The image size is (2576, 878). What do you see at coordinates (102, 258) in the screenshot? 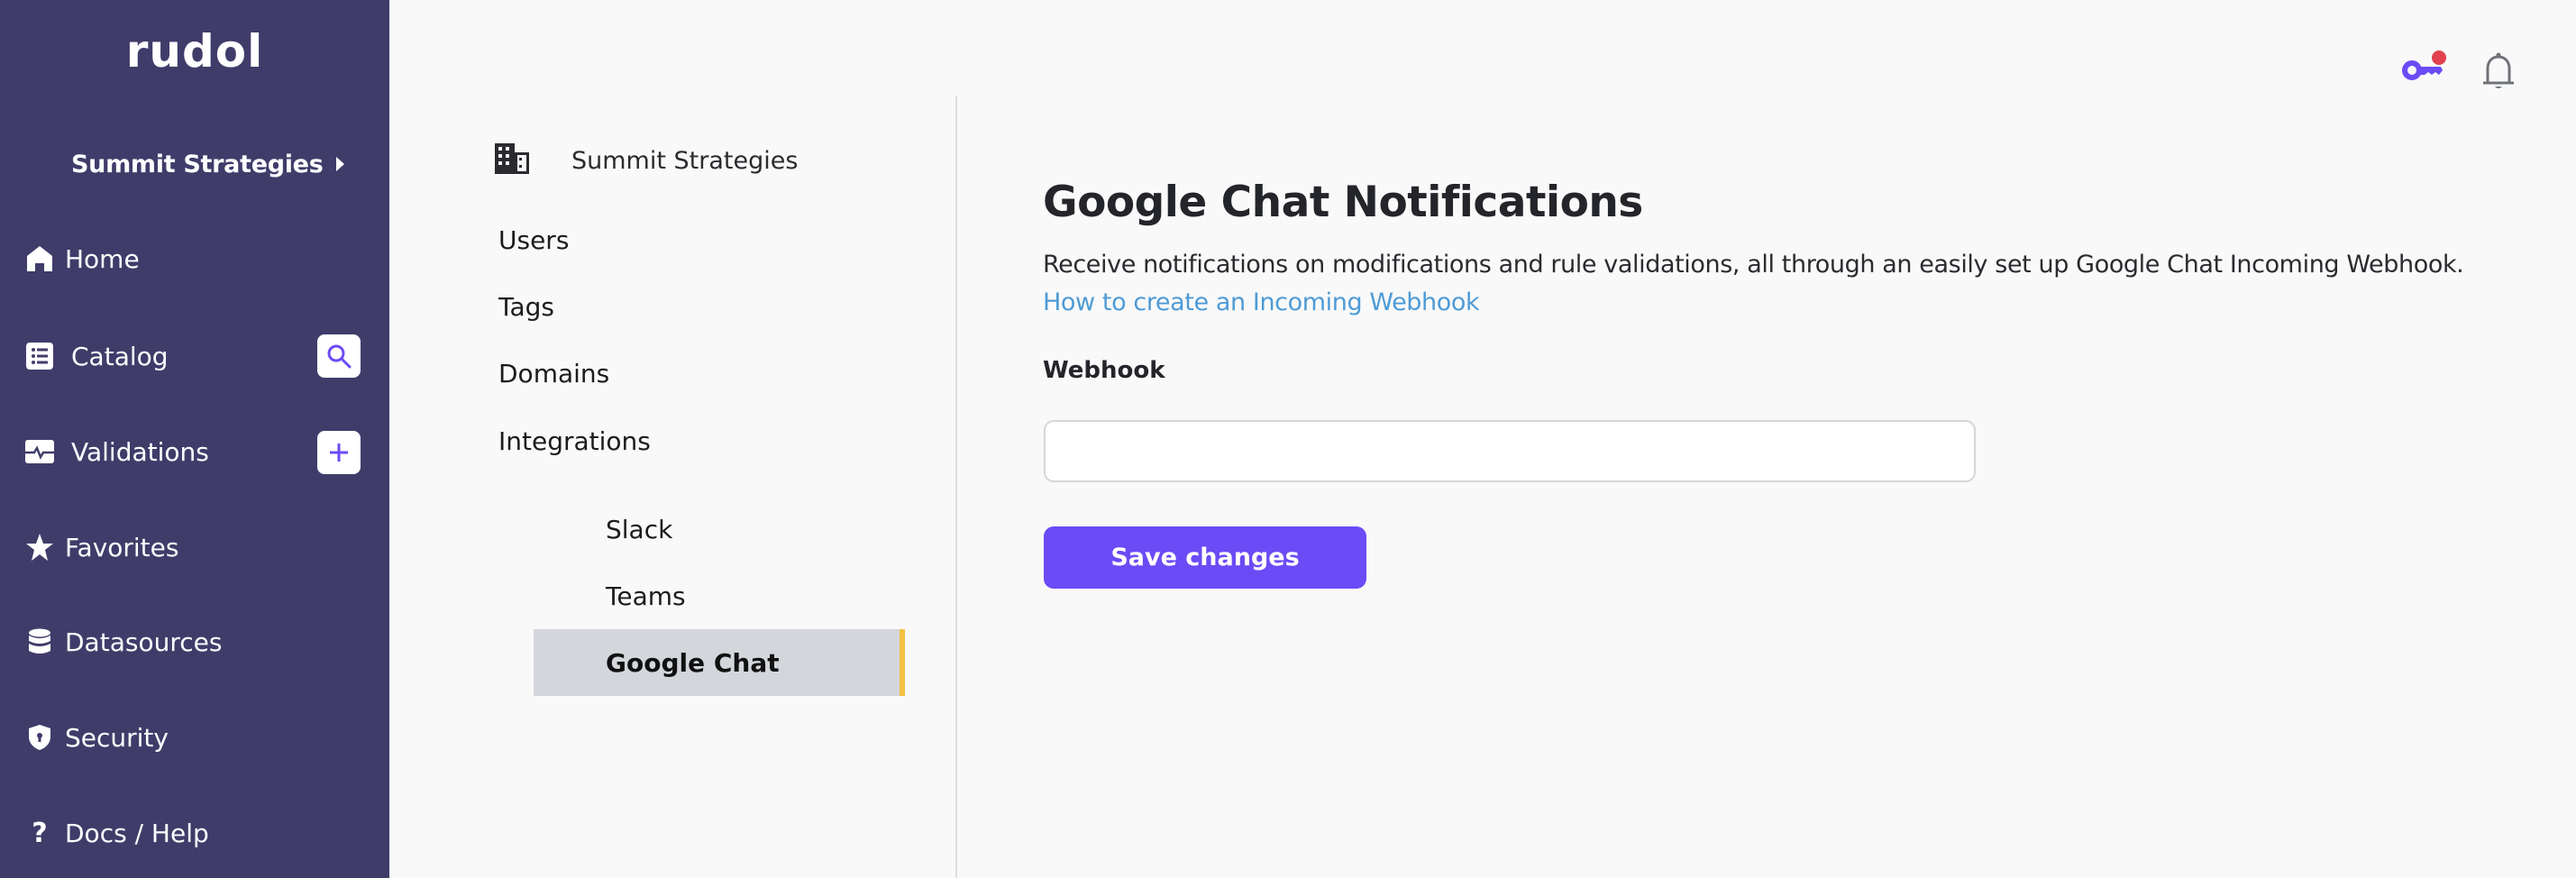
I see `sidebar-item-label: Home` at bounding box center [102, 258].